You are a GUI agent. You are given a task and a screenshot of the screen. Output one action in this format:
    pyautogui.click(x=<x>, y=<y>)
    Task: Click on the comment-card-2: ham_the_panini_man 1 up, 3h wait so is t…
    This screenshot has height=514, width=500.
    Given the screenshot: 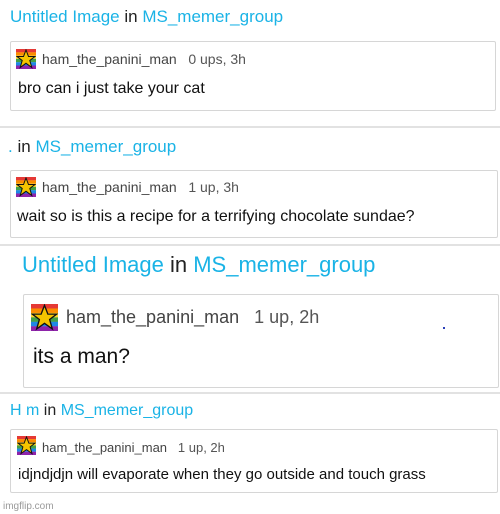 What is the action you would take?
    pyautogui.click(x=254, y=204)
    